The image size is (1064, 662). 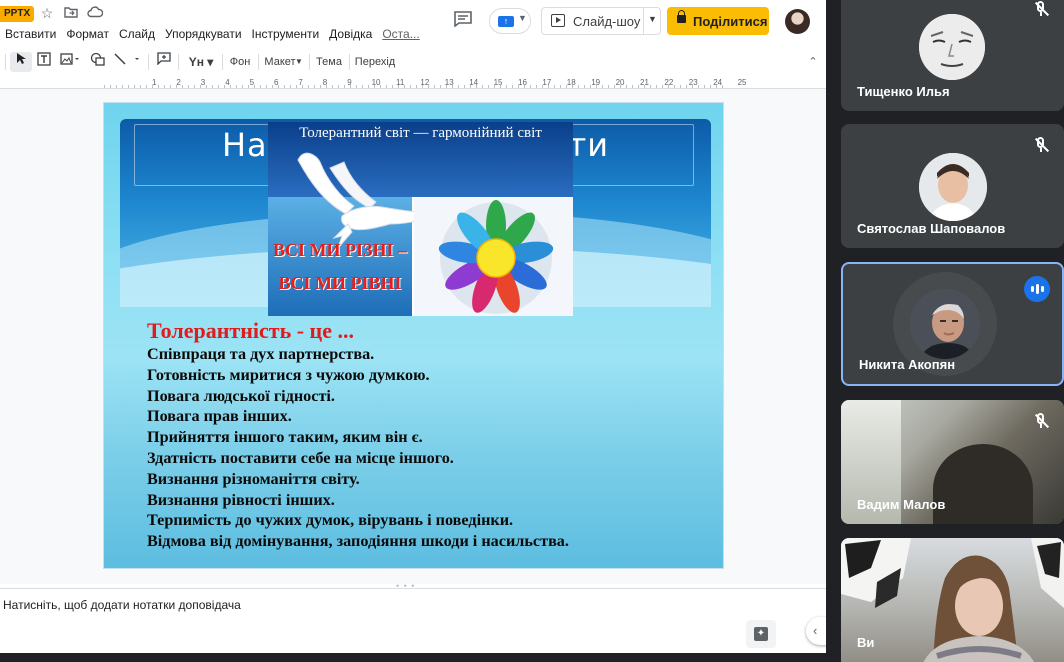 I want to click on participant-tile-active: Никита Акопян, so click(x=952, y=324).